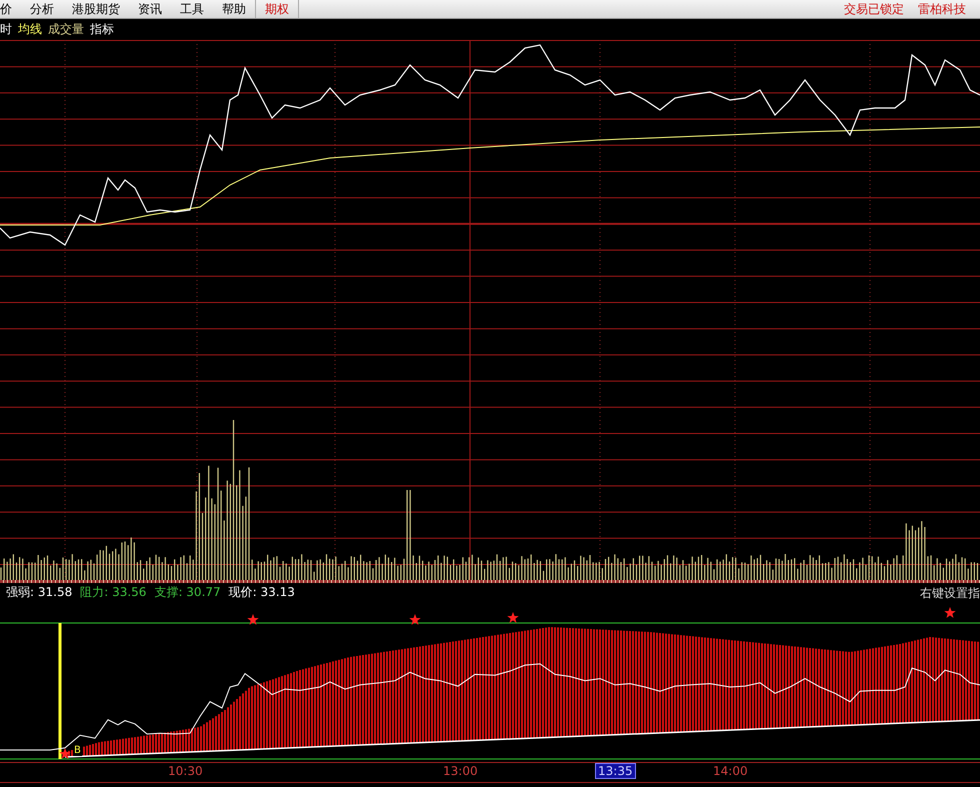 This screenshot has width=980, height=787. I want to click on menu-item: 工具, so click(196, 9).